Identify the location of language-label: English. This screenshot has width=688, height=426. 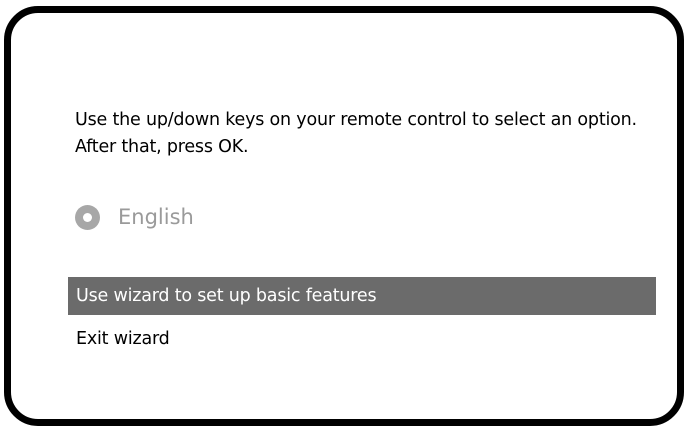
(156, 217).